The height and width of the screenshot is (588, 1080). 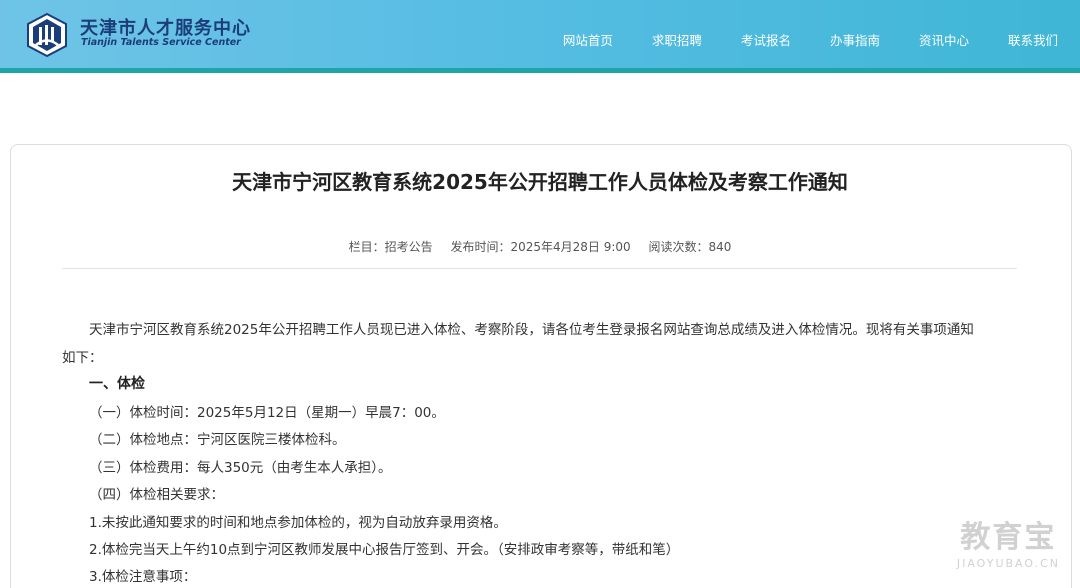 I want to click on tianjin-talents-logo-icon, so click(x=47, y=35).